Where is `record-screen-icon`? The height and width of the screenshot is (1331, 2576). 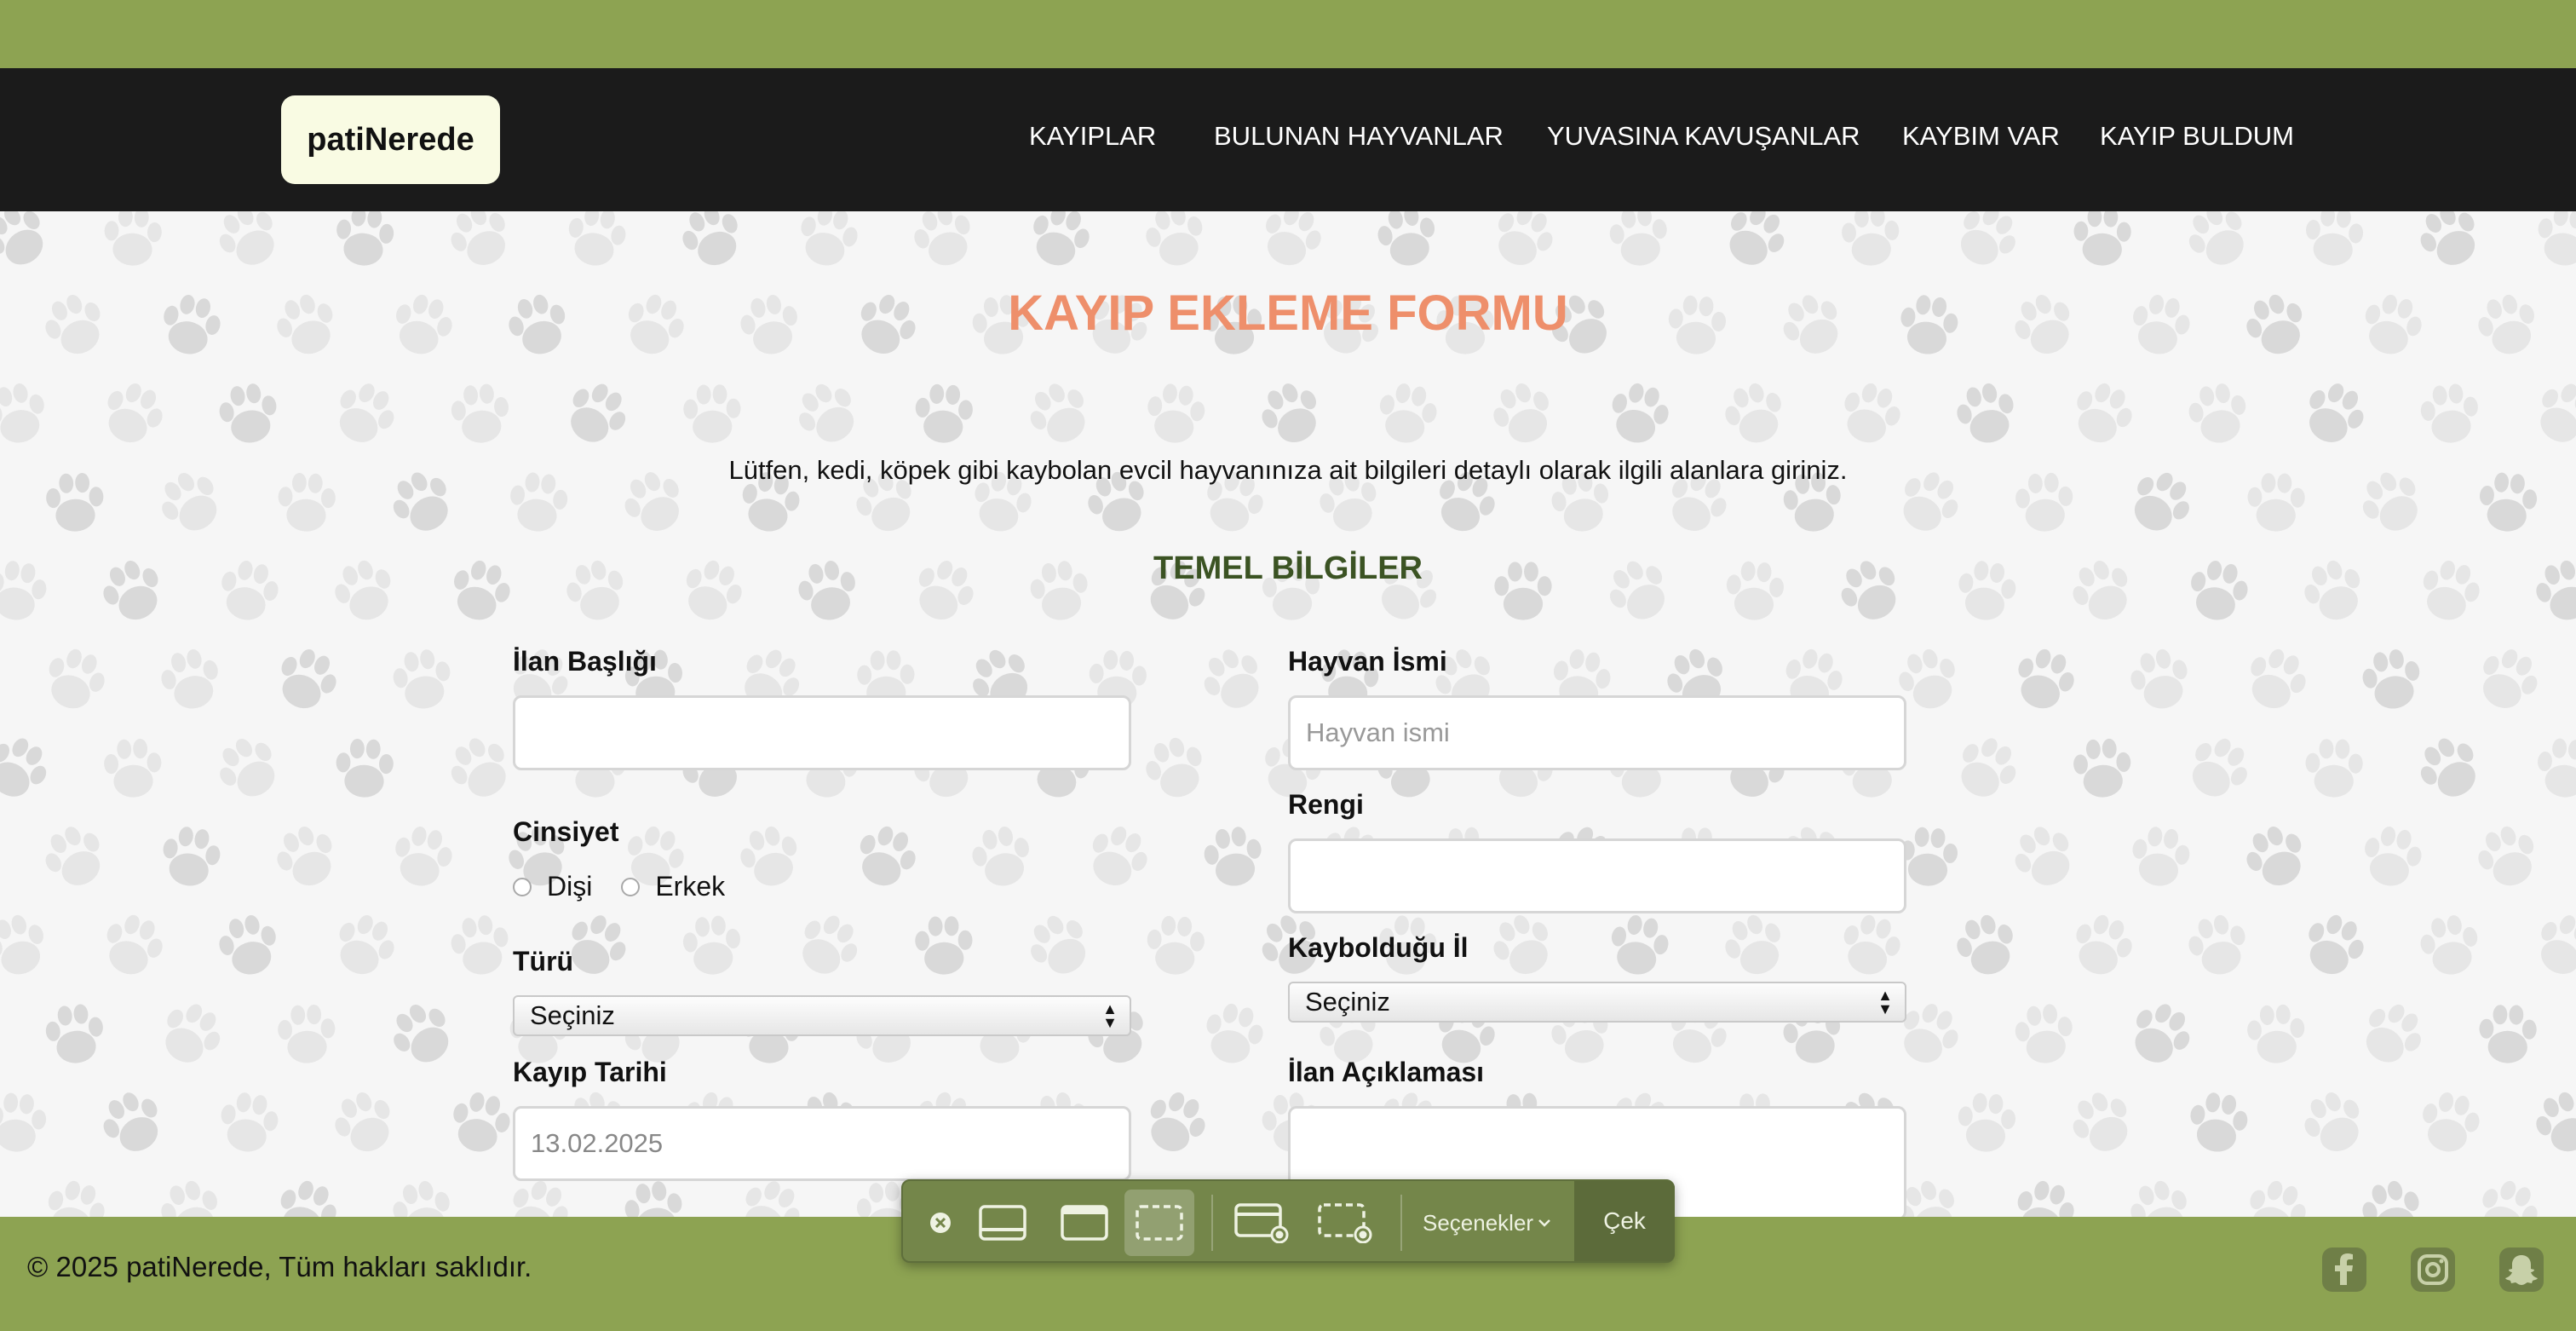 record-screen-icon is located at coordinates (1262, 1223).